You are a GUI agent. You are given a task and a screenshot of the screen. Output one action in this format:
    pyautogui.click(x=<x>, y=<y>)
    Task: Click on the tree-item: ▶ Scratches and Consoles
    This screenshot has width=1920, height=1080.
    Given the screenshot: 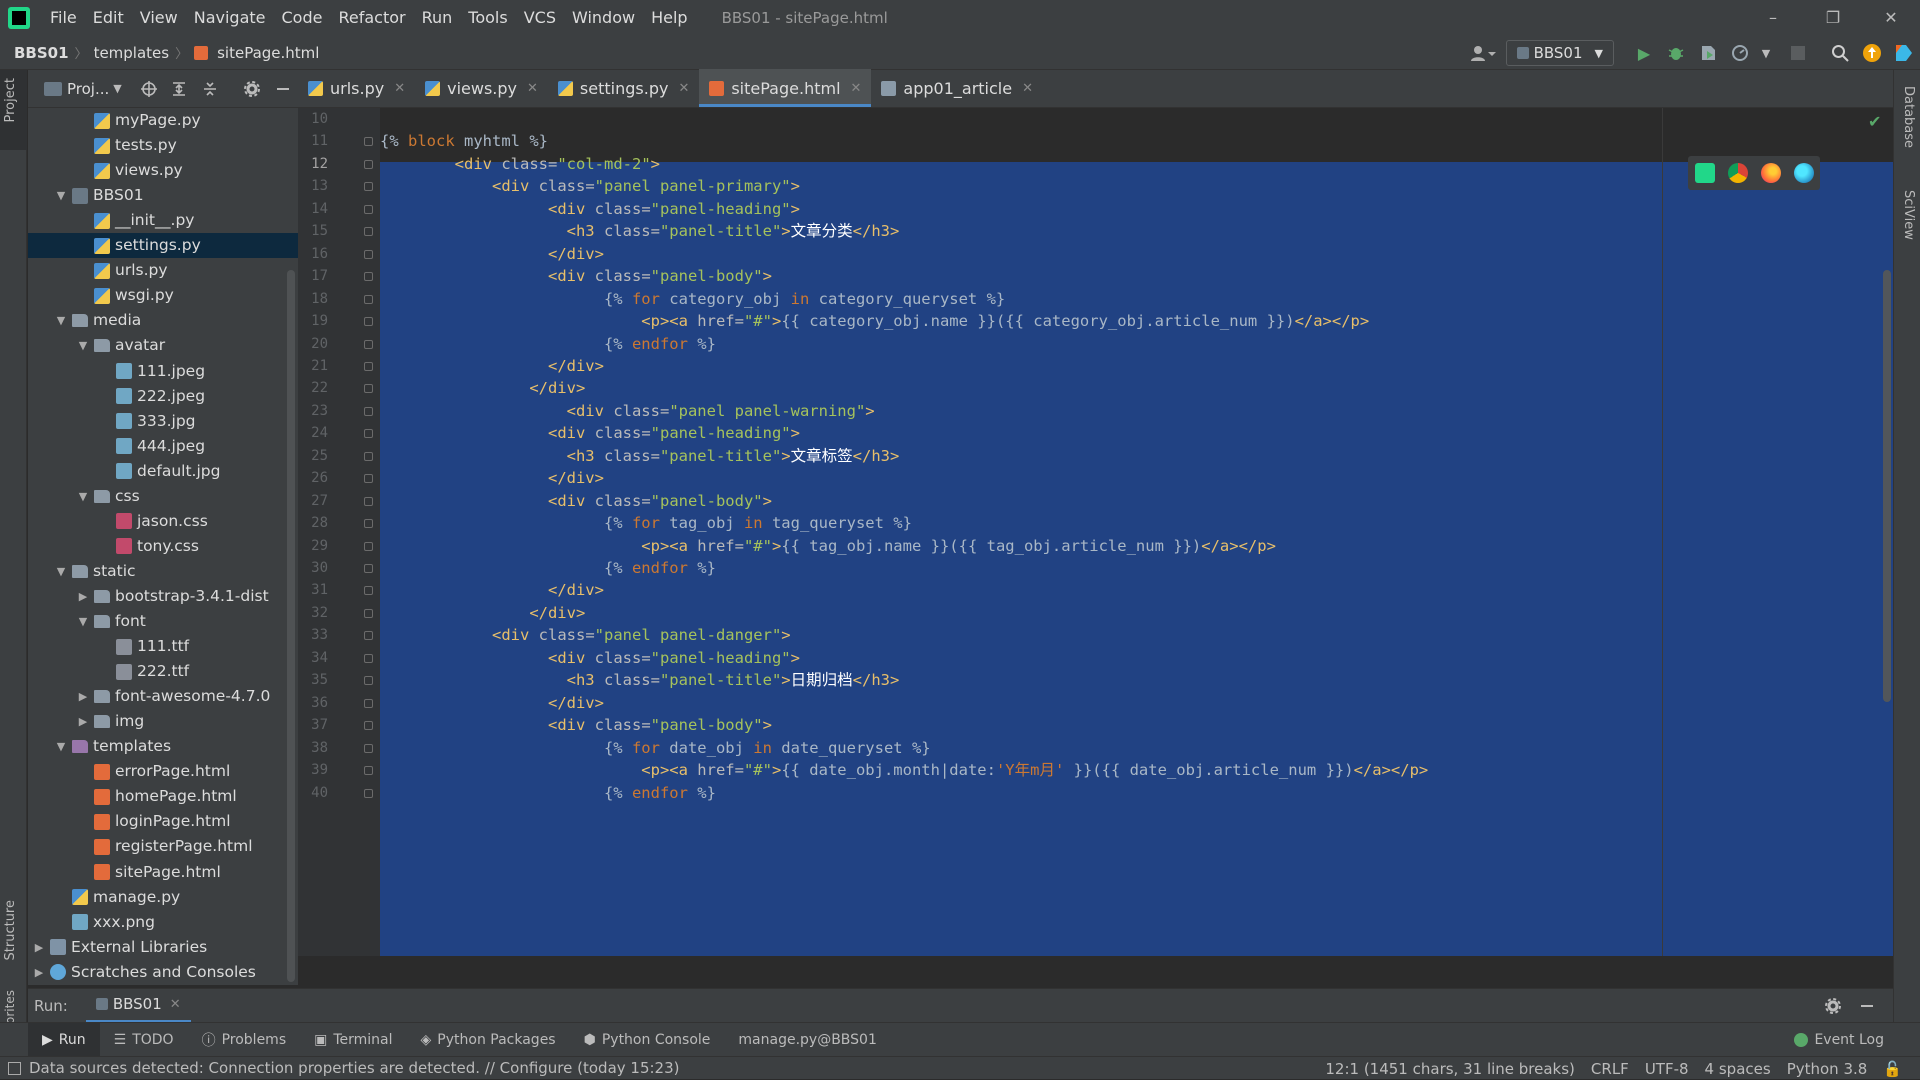 What is the action you would take?
    pyautogui.click(x=163, y=972)
    